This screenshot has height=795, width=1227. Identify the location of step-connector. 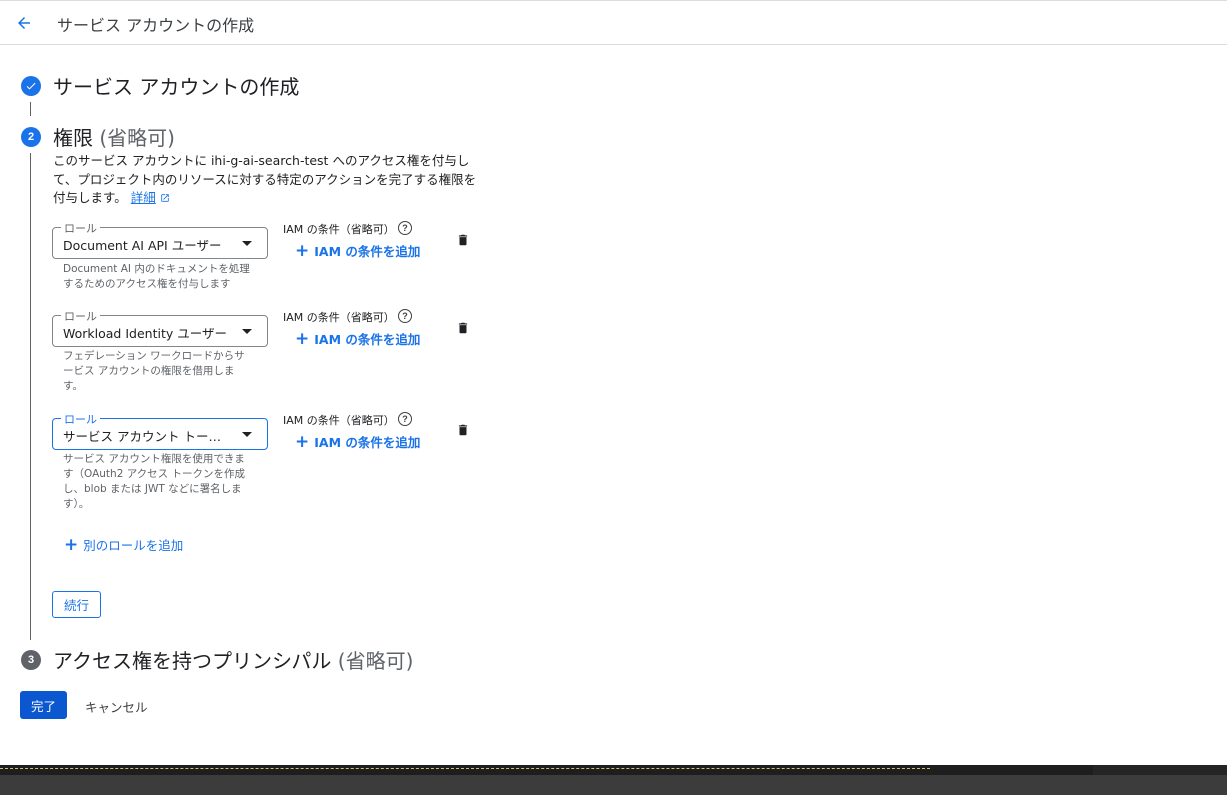
(30, 109).